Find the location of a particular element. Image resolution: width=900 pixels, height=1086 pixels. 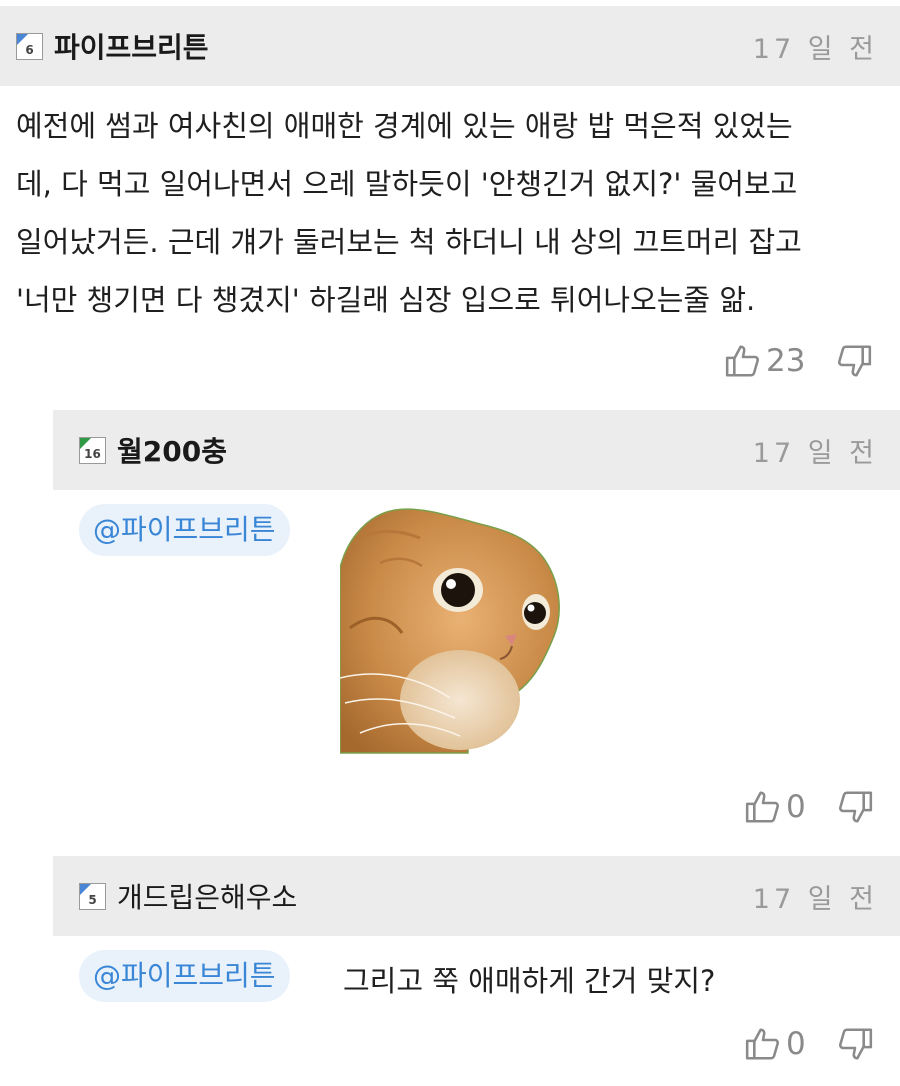

comment-line: '너만 챙기면 다 챙겼지' 하길래 심장 입으로 튀어나오는줄 앎. is located at coordinates (386, 300).